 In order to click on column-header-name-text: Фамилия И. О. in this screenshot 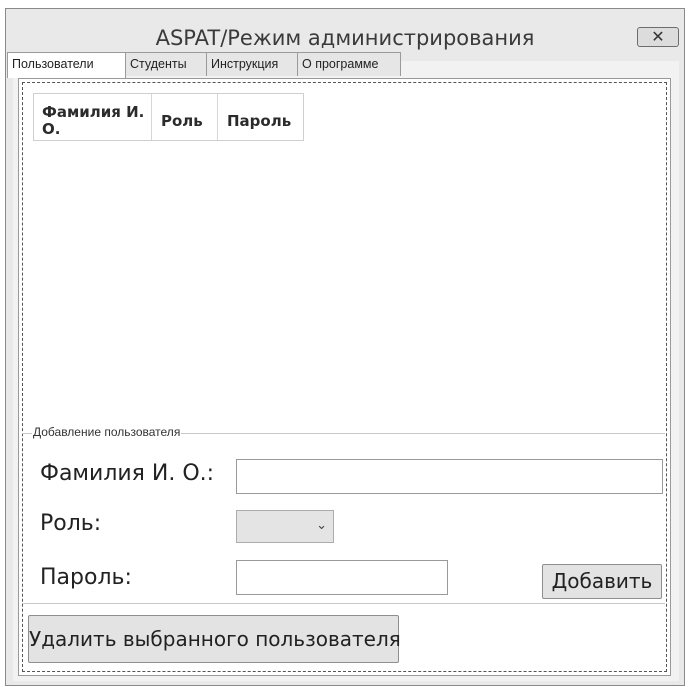, I will do `click(93, 120)`.